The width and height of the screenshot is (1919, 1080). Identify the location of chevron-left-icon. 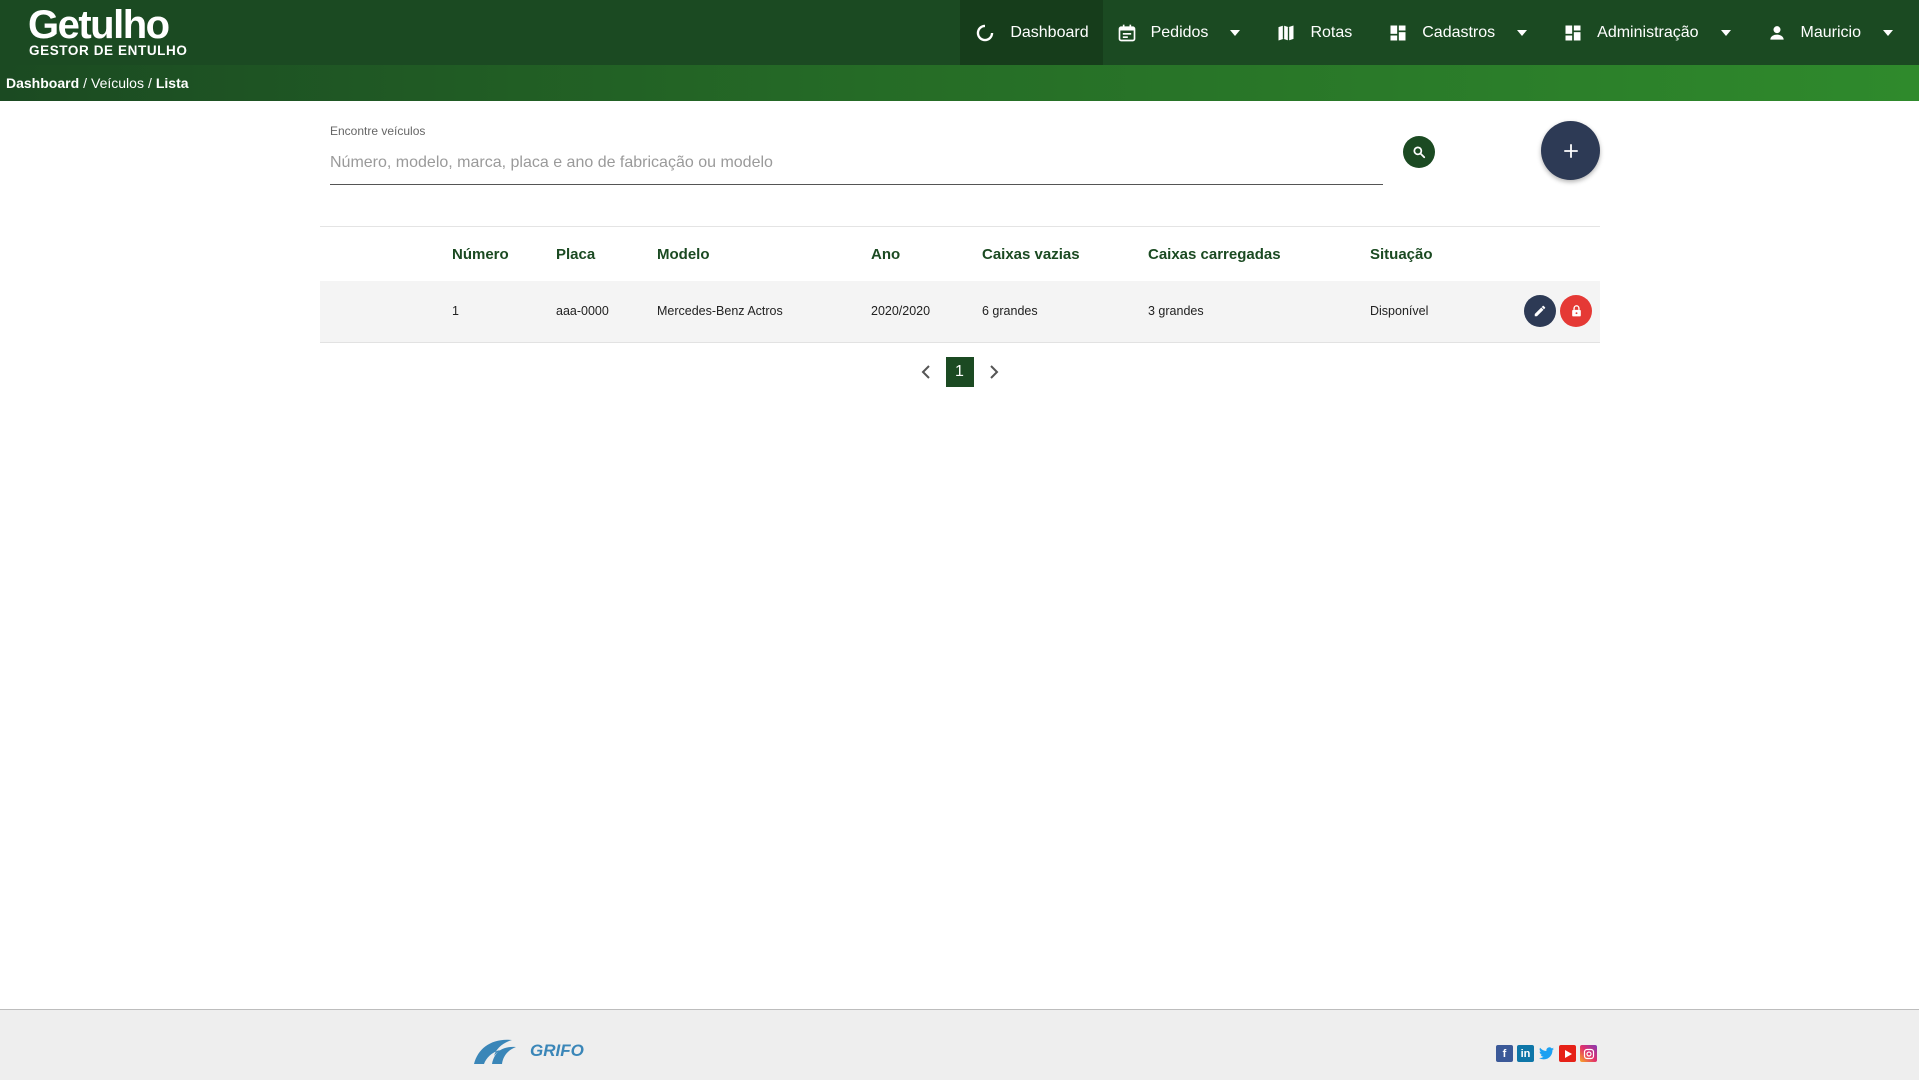
(925, 372).